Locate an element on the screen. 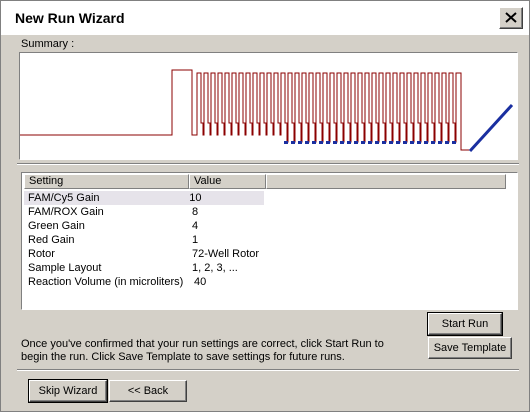  setting-value: 72-Well Rotor is located at coordinates (226, 254).